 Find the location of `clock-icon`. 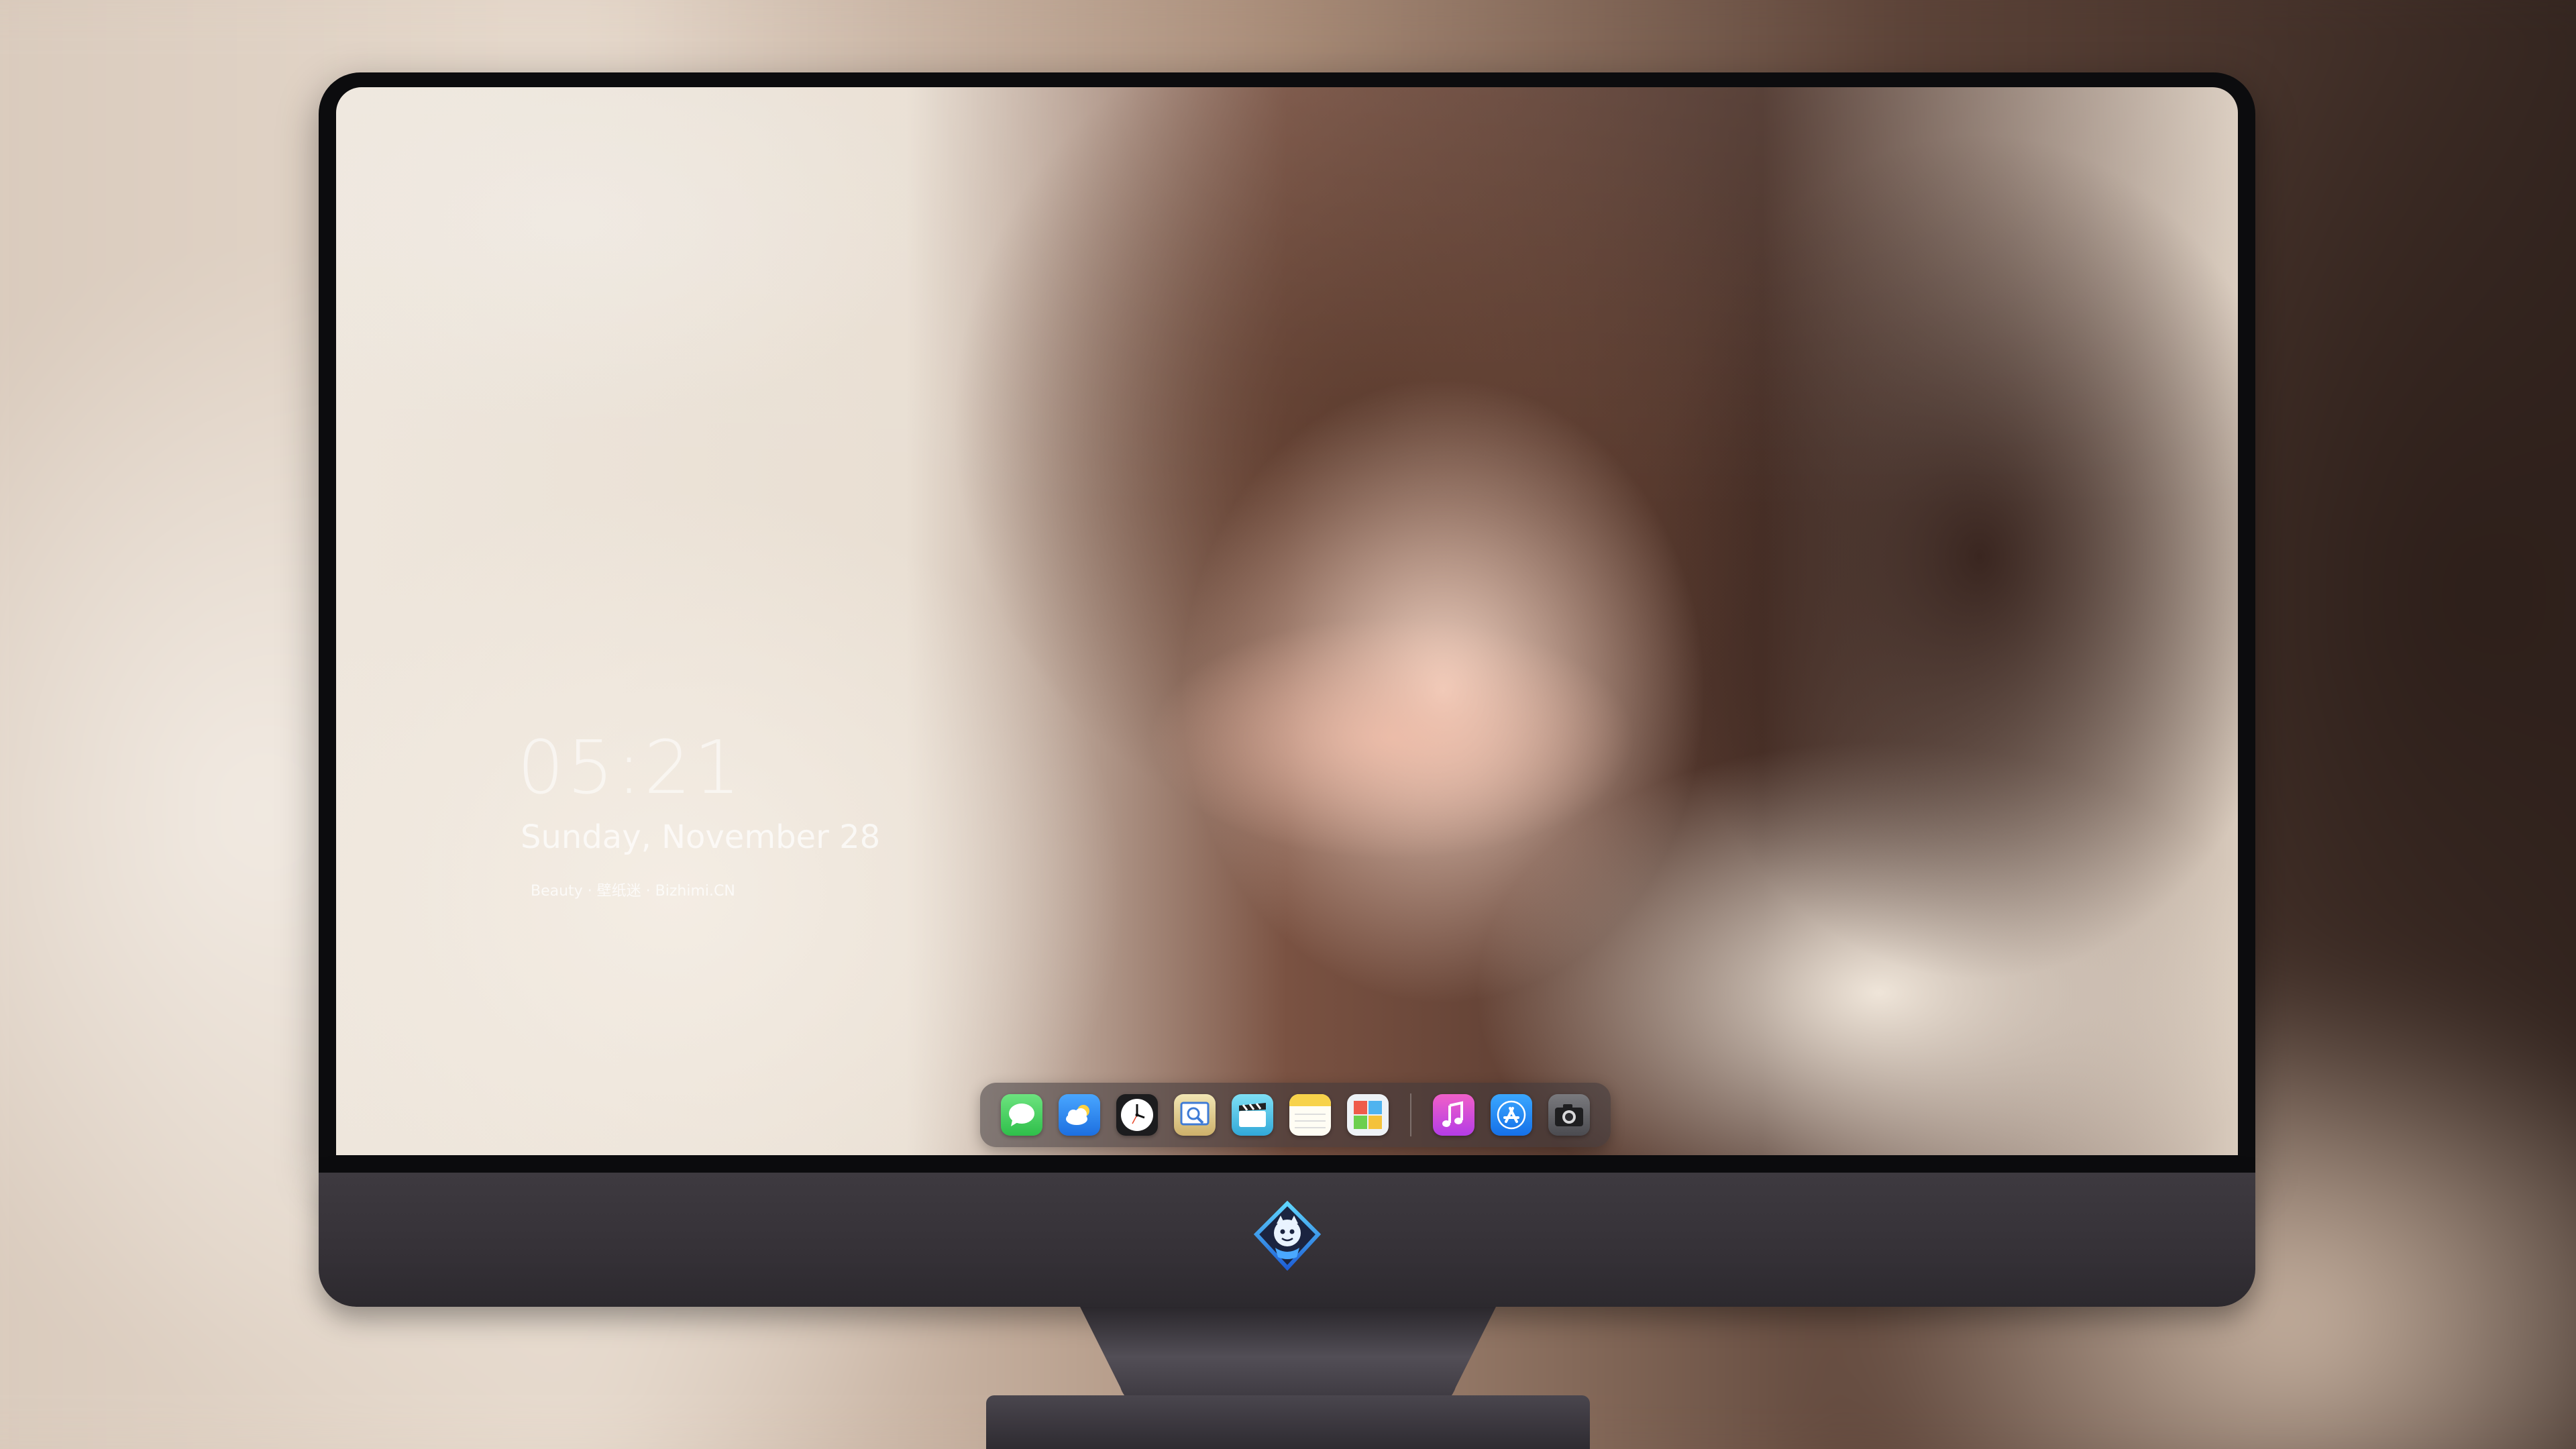

clock-icon is located at coordinates (1137, 1115).